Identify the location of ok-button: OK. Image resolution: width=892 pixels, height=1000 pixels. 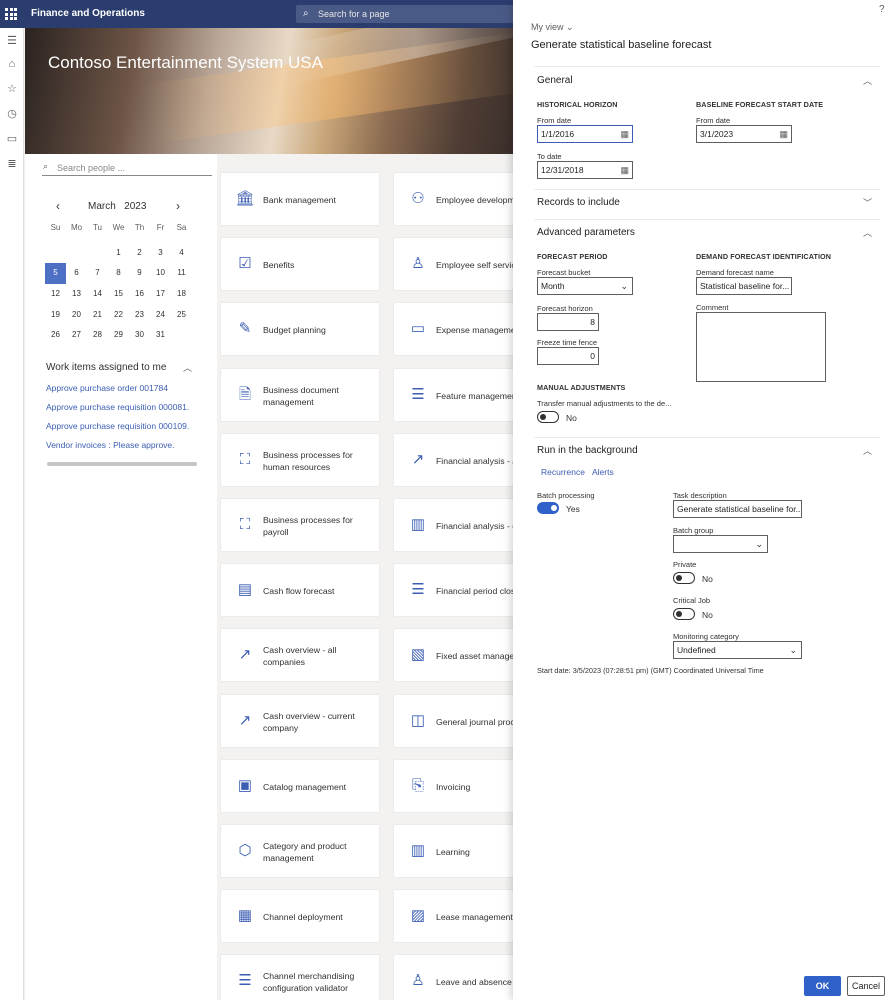
(822, 986).